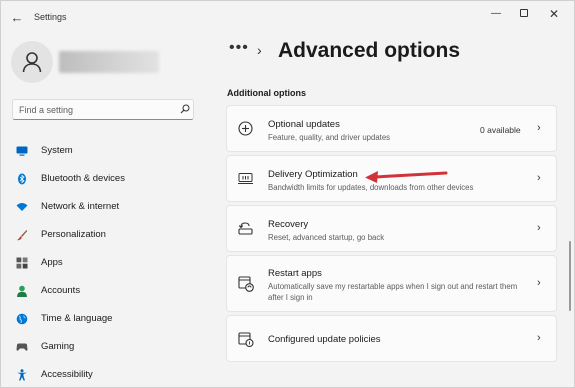 This screenshot has width=575, height=388. Describe the element at coordinates (554, 14) in the screenshot. I see `close-button: ✕` at that location.